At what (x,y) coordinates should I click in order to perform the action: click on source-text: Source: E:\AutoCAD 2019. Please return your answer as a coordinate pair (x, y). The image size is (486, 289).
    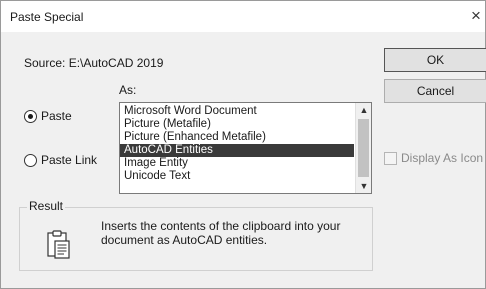
    Looking at the image, I should click on (94, 63).